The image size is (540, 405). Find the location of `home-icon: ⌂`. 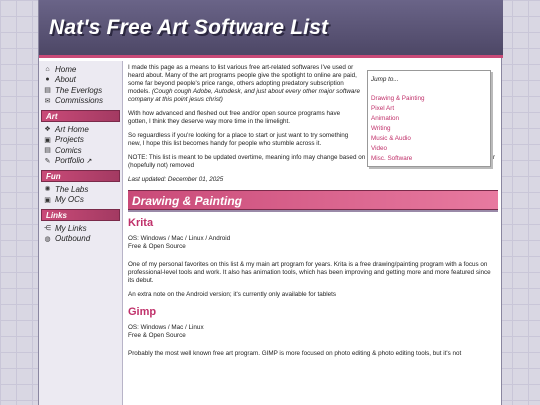

home-icon: ⌂ is located at coordinates (47, 69).